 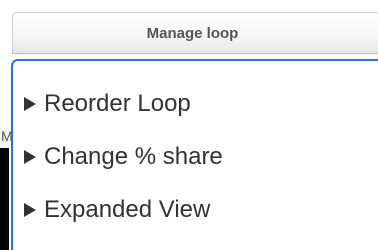 What do you see at coordinates (4, 199) in the screenshot?
I see `background-dark-panel` at bounding box center [4, 199].